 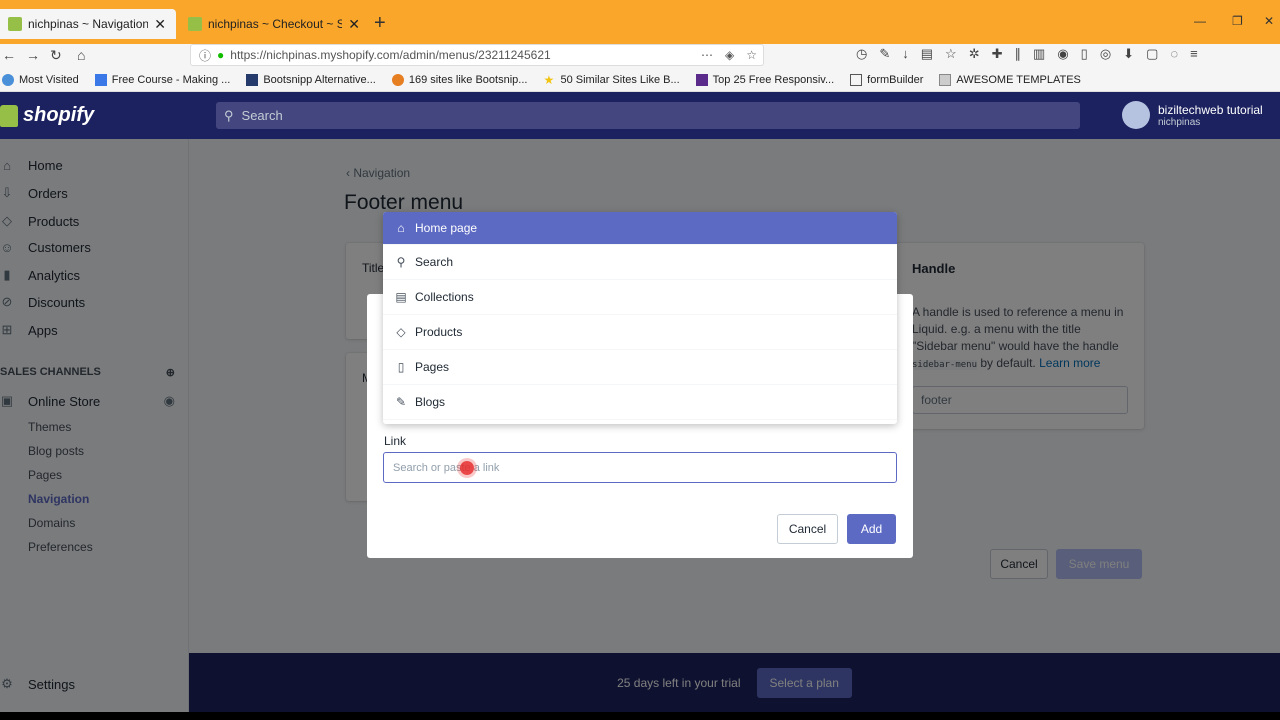 What do you see at coordinates (549, 79) in the screenshot?
I see `star-icon: ★` at bounding box center [549, 79].